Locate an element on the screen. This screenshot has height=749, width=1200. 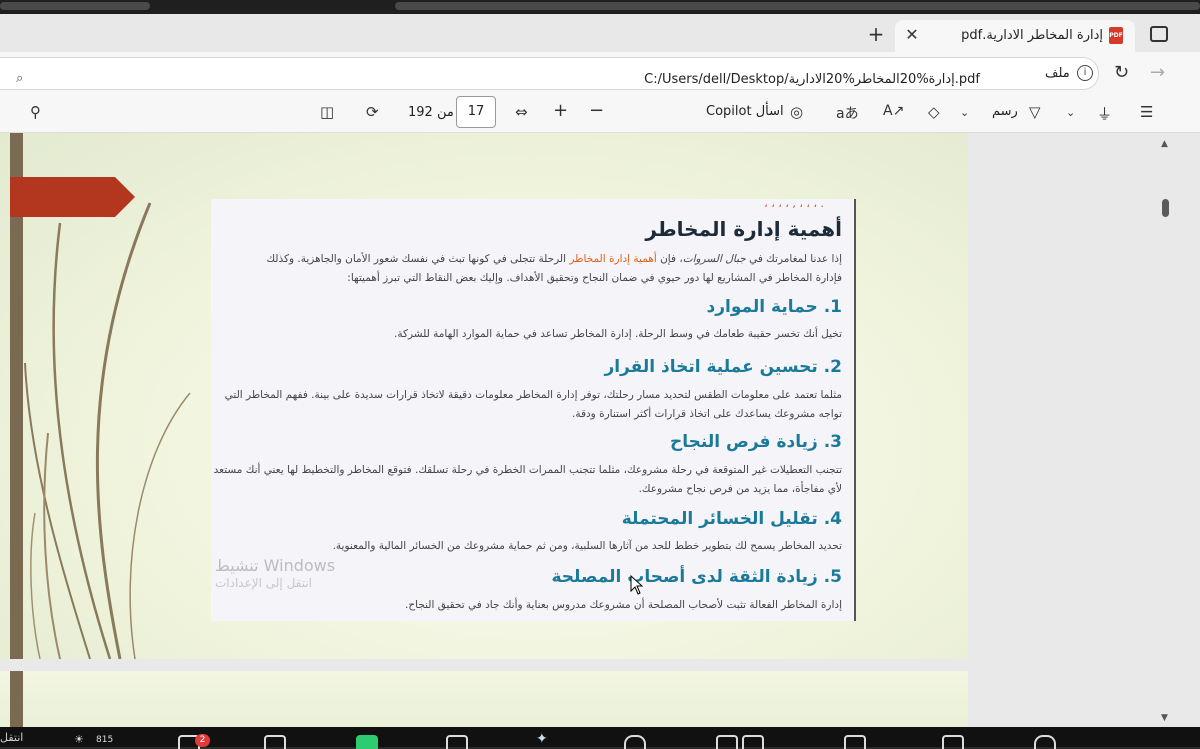
section-heading: 2. تحسين عملية اتخاذ القرار is located at coordinates (723, 367).